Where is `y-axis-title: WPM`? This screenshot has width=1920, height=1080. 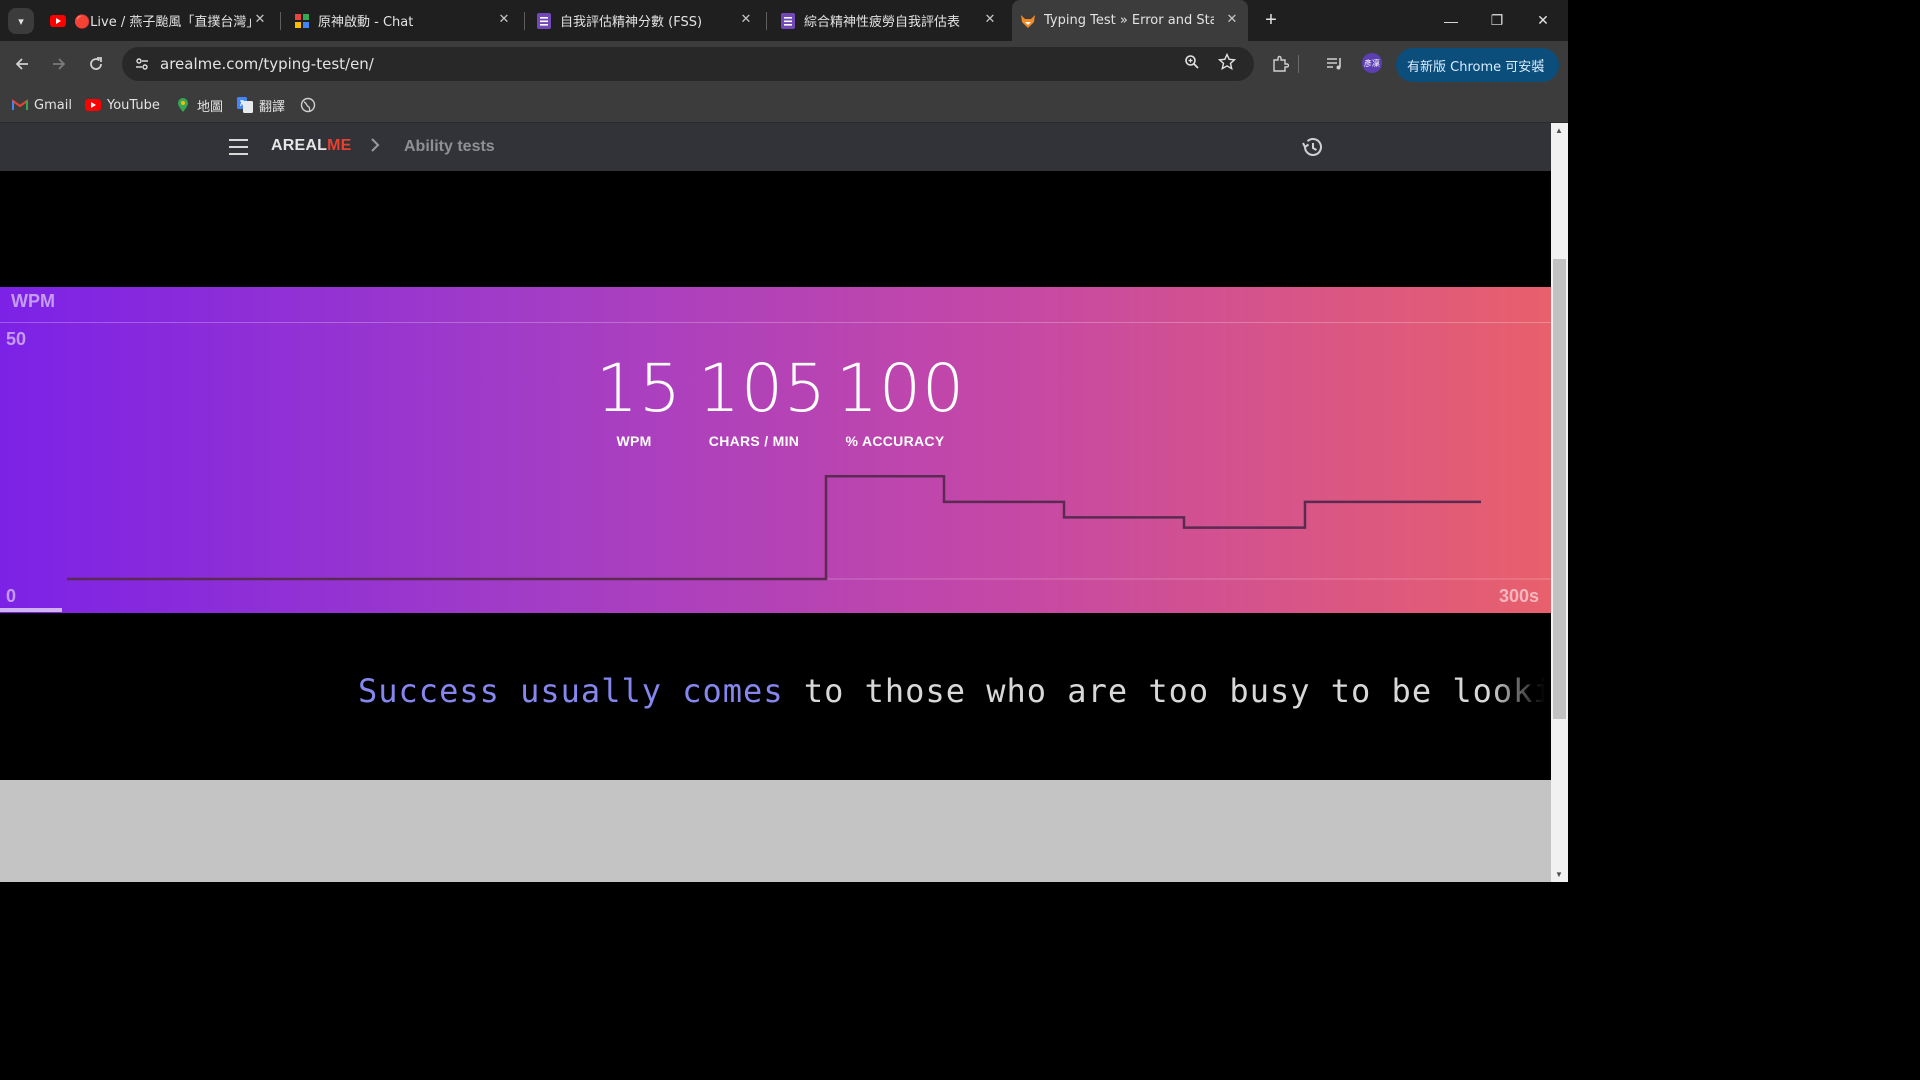 y-axis-title: WPM is located at coordinates (33, 301).